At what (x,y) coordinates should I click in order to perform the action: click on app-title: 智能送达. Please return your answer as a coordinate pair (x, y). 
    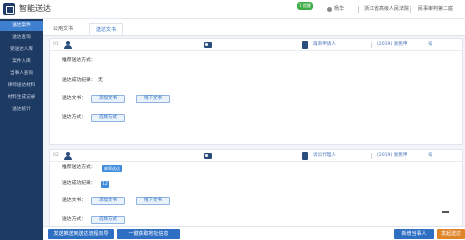
    Looking at the image, I should click on (35, 8).